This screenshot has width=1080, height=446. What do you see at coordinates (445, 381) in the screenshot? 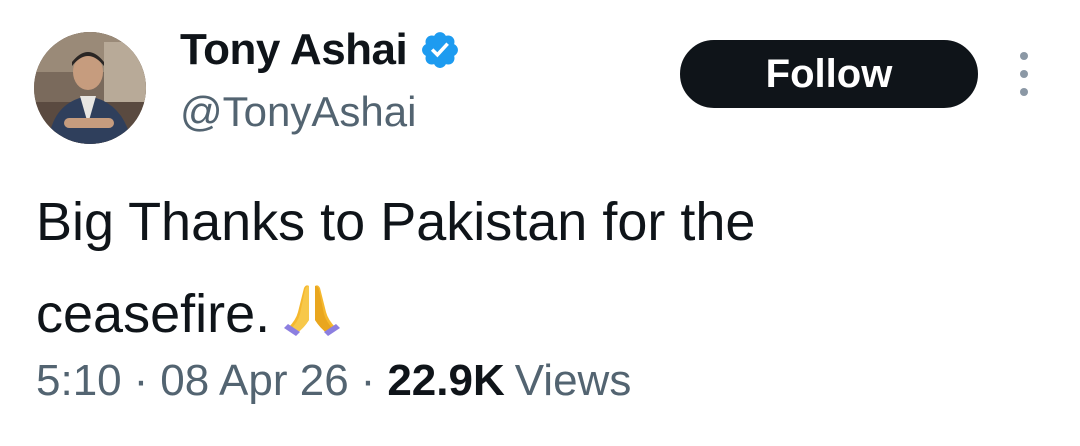
I see `views-count: 22.9K` at bounding box center [445, 381].